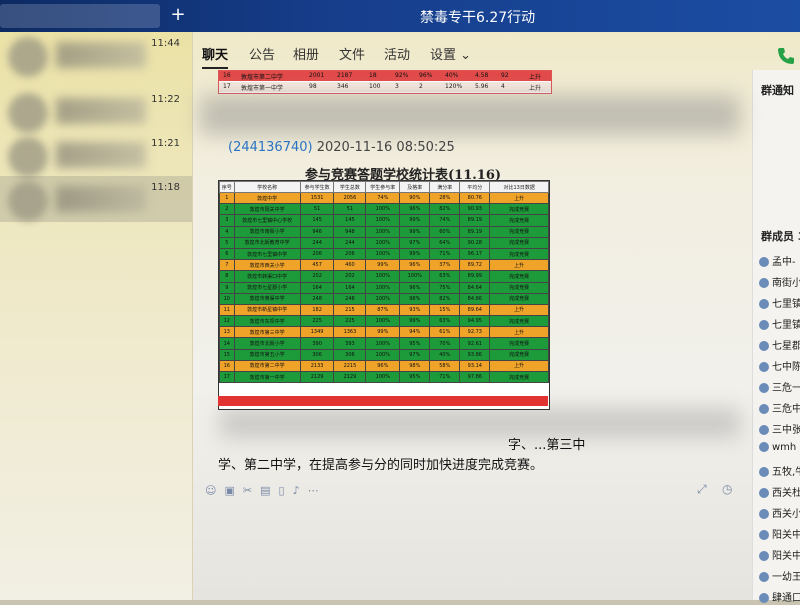 The width and height of the screenshot is (800, 605). What do you see at coordinates (80, 16) in the screenshot?
I see `window-tab` at bounding box center [80, 16].